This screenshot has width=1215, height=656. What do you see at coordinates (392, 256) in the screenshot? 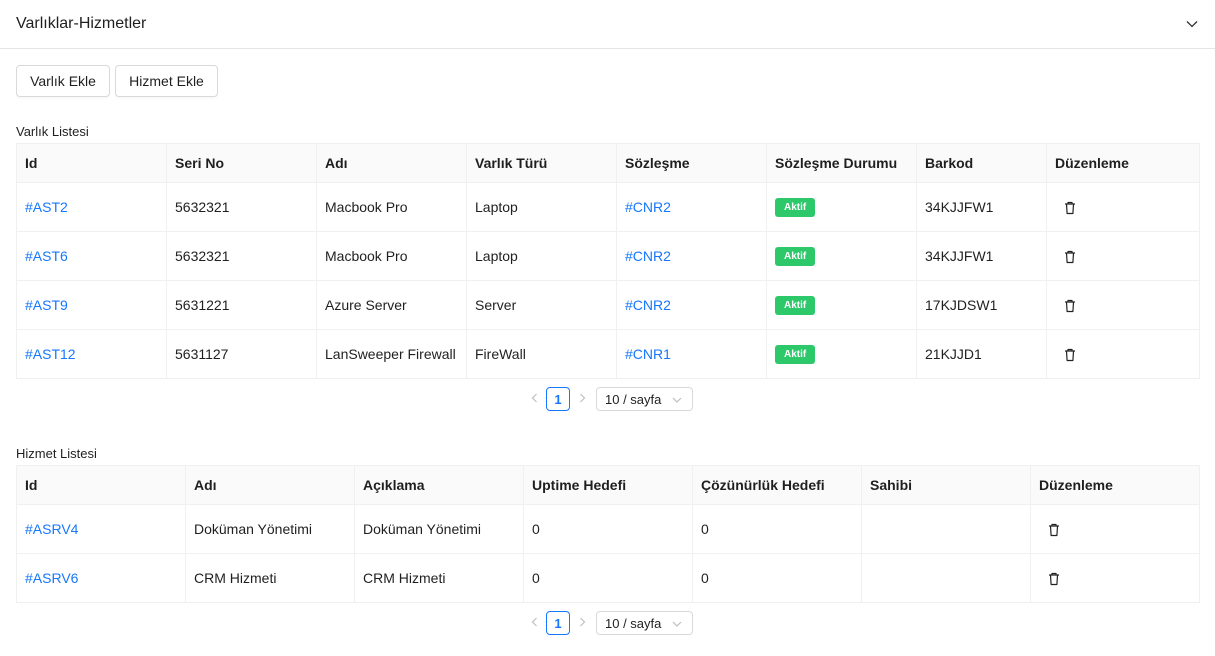
I see `asset-name-cell: Macbook Pro` at bounding box center [392, 256].